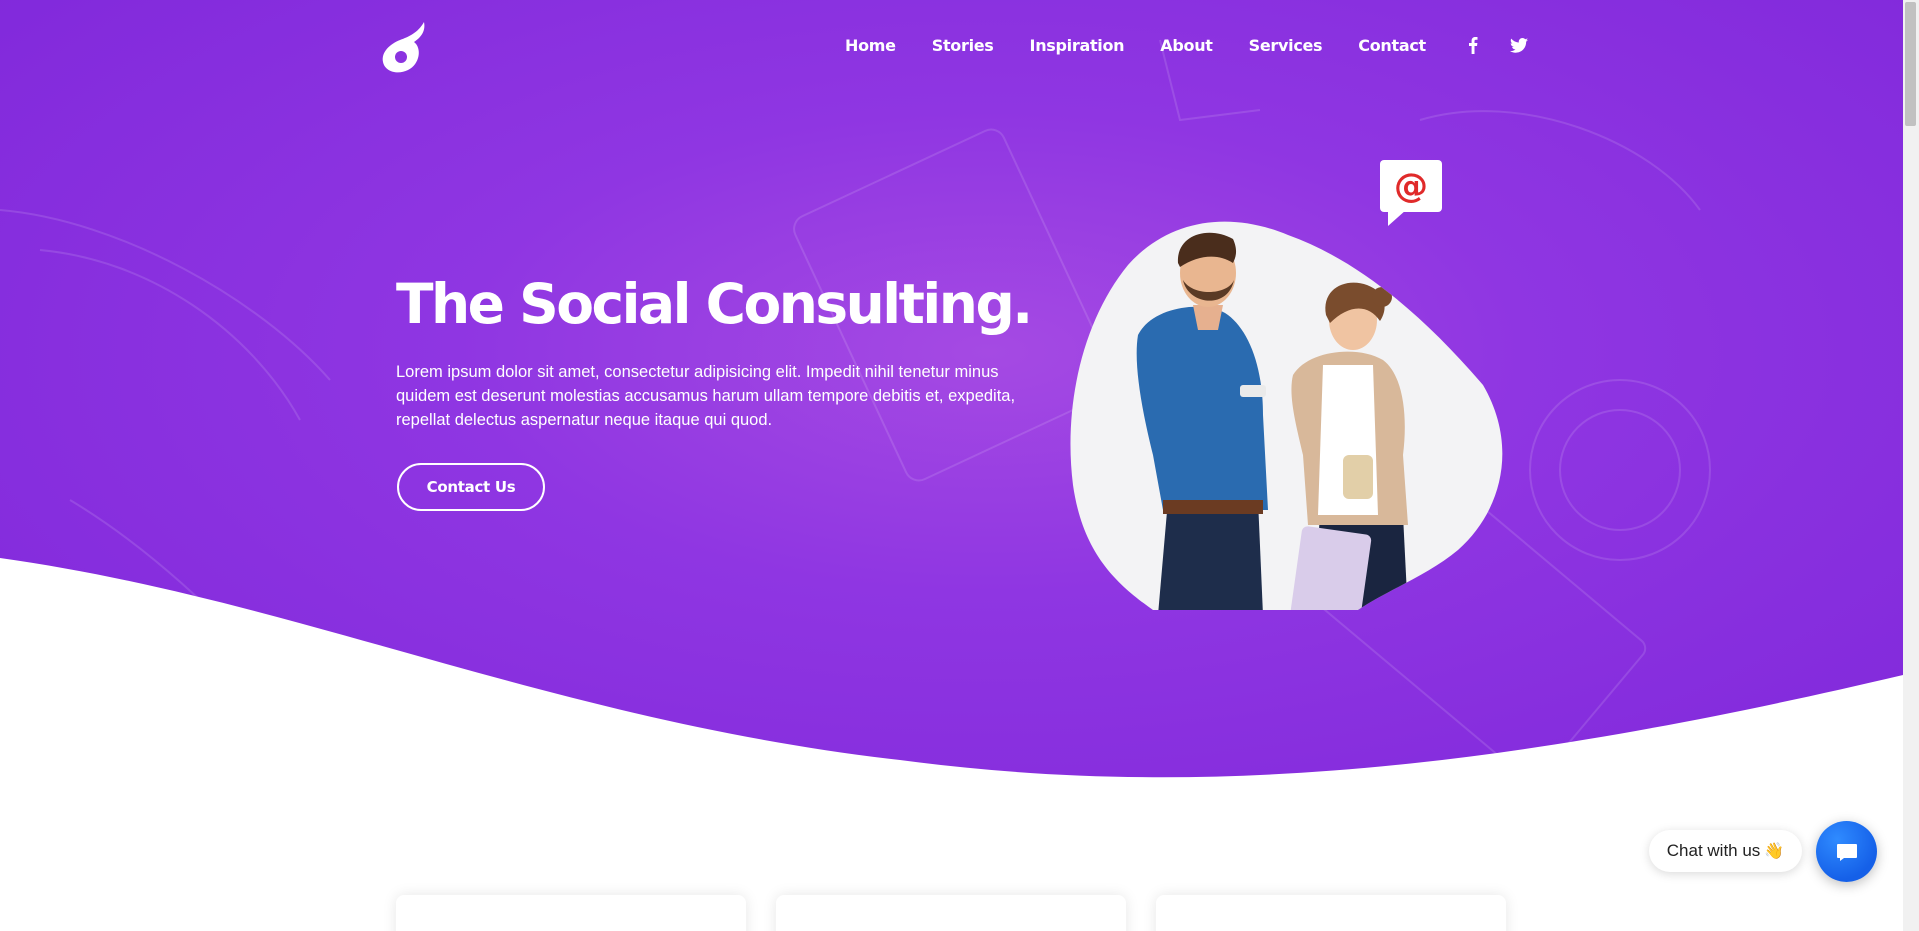 This screenshot has width=1919, height=931. Describe the element at coordinates (471, 487) in the screenshot. I see `contact-us-button: Contact Us` at that location.